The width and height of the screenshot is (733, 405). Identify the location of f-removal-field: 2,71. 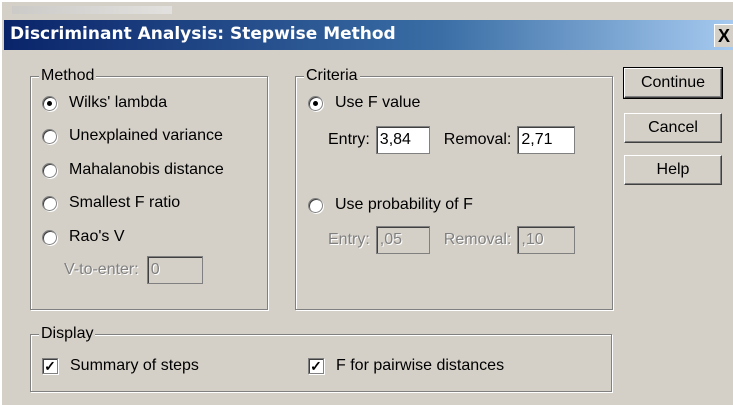
(546, 140).